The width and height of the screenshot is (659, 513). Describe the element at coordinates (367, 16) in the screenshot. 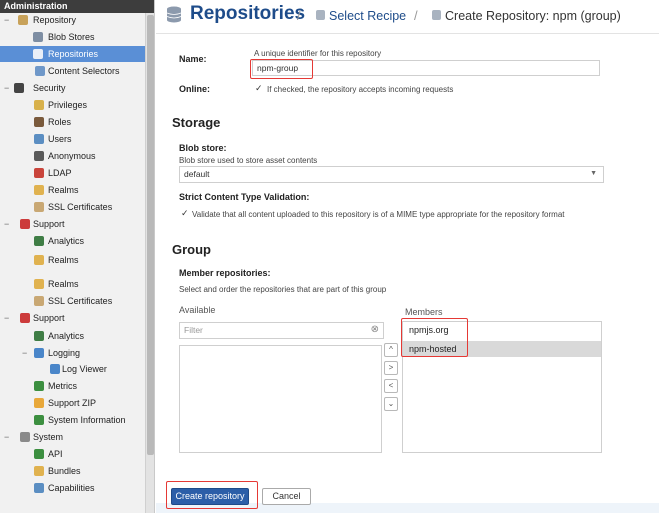

I see `breadcrumb-select-recipe: Select Recipe` at that location.